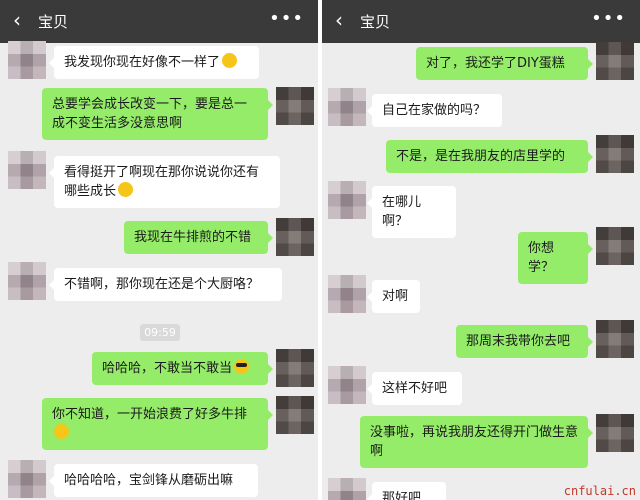 This screenshot has height=500, width=640. What do you see at coordinates (518, 341) in the screenshot?
I see `message-text: 那周末我带你去吧` at bounding box center [518, 341].